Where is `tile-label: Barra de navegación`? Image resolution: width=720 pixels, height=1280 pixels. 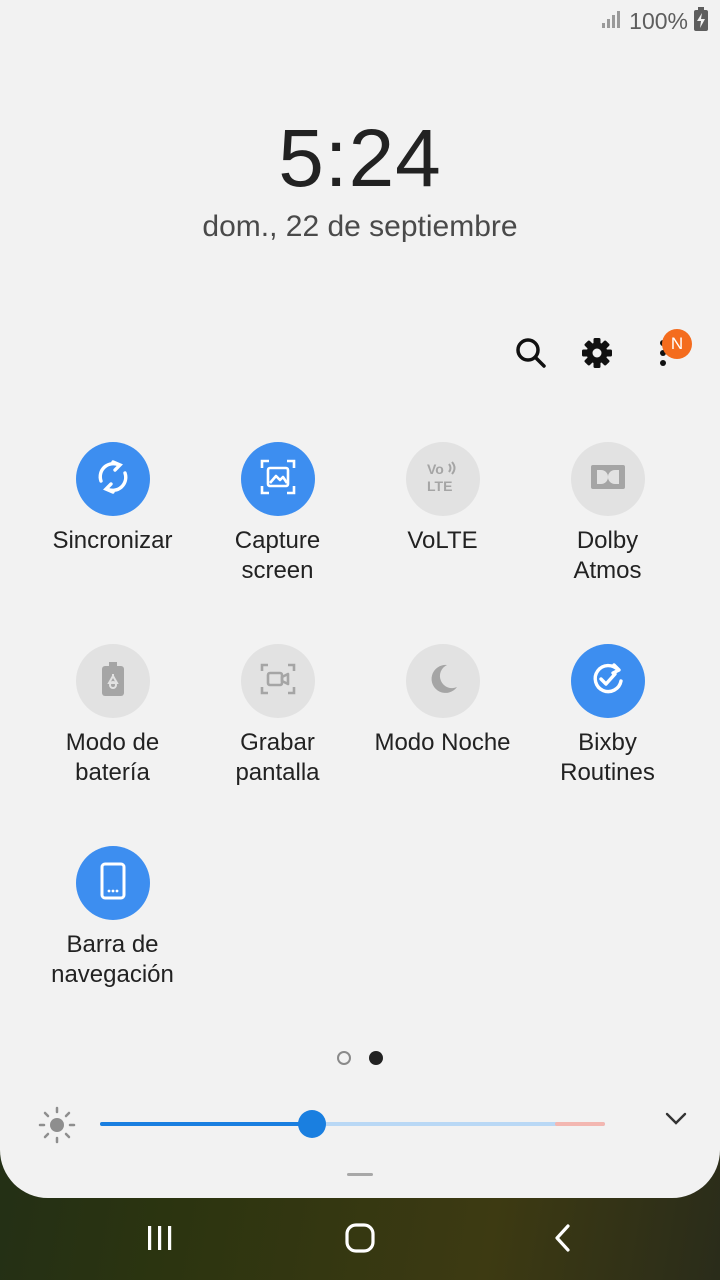
tile-label: Barra de navegación is located at coordinates (112, 959).